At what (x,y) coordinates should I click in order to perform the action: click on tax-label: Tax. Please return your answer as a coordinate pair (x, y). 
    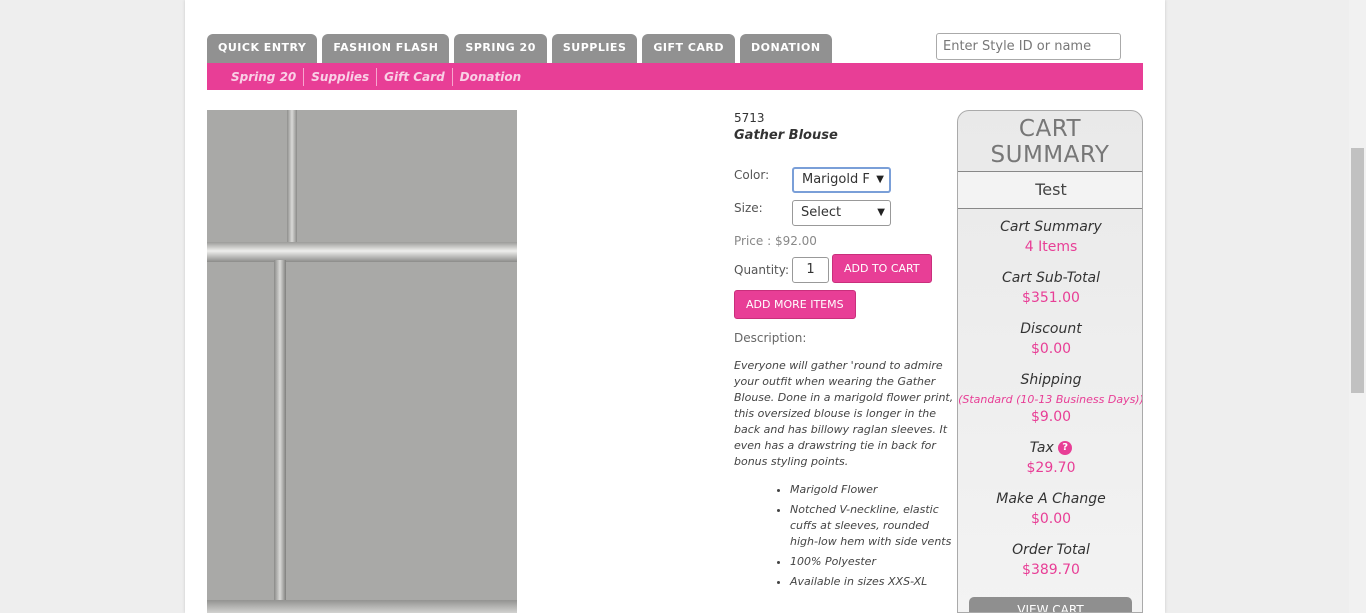
    Looking at the image, I should click on (1041, 448).